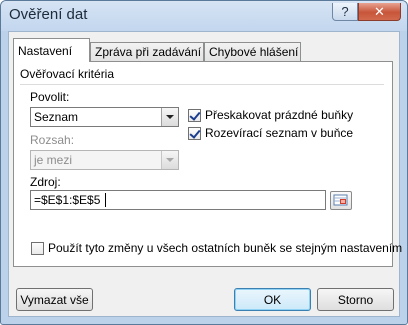  Describe the element at coordinates (53, 160) in the screenshot. I see `range-select-value: je mezi` at that location.